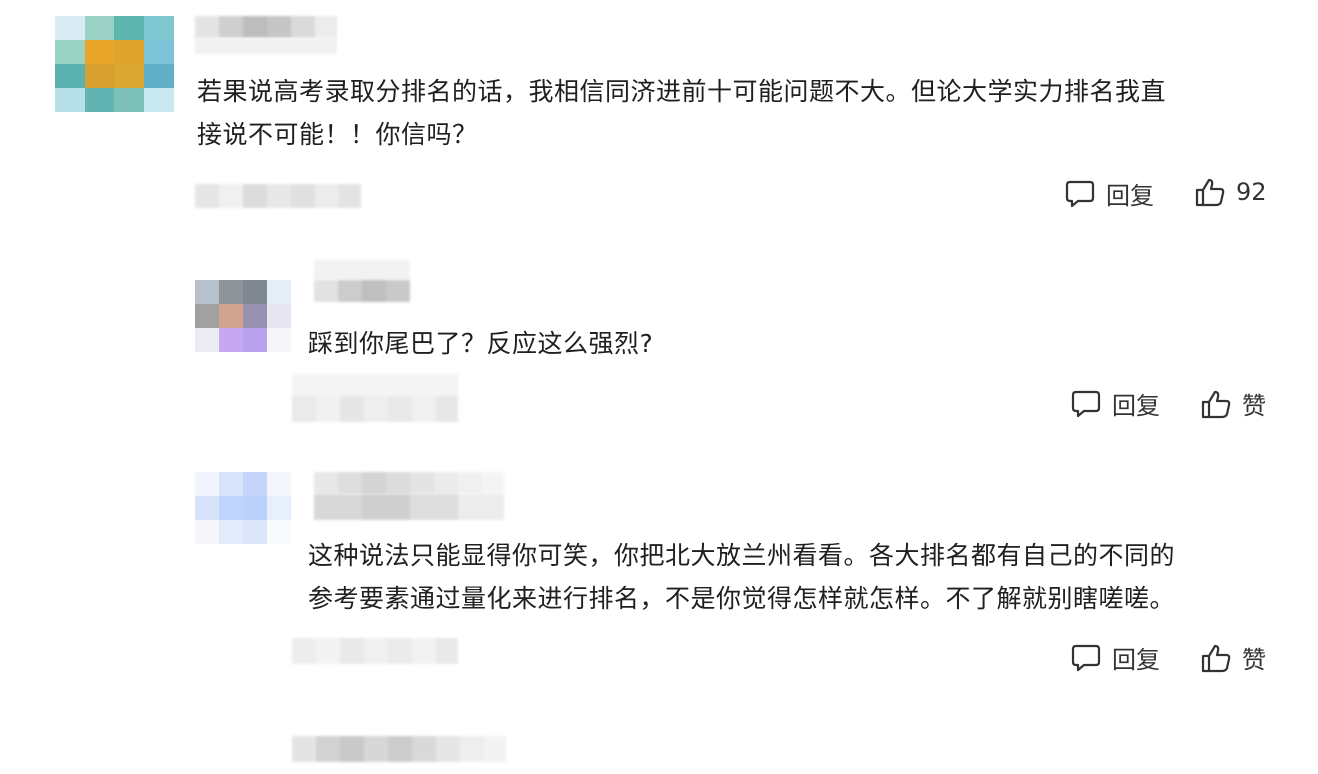 The image size is (1318, 774). Describe the element at coordinates (399, 749) in the screenshot. I see `next-comment-username-redacted` at that location.